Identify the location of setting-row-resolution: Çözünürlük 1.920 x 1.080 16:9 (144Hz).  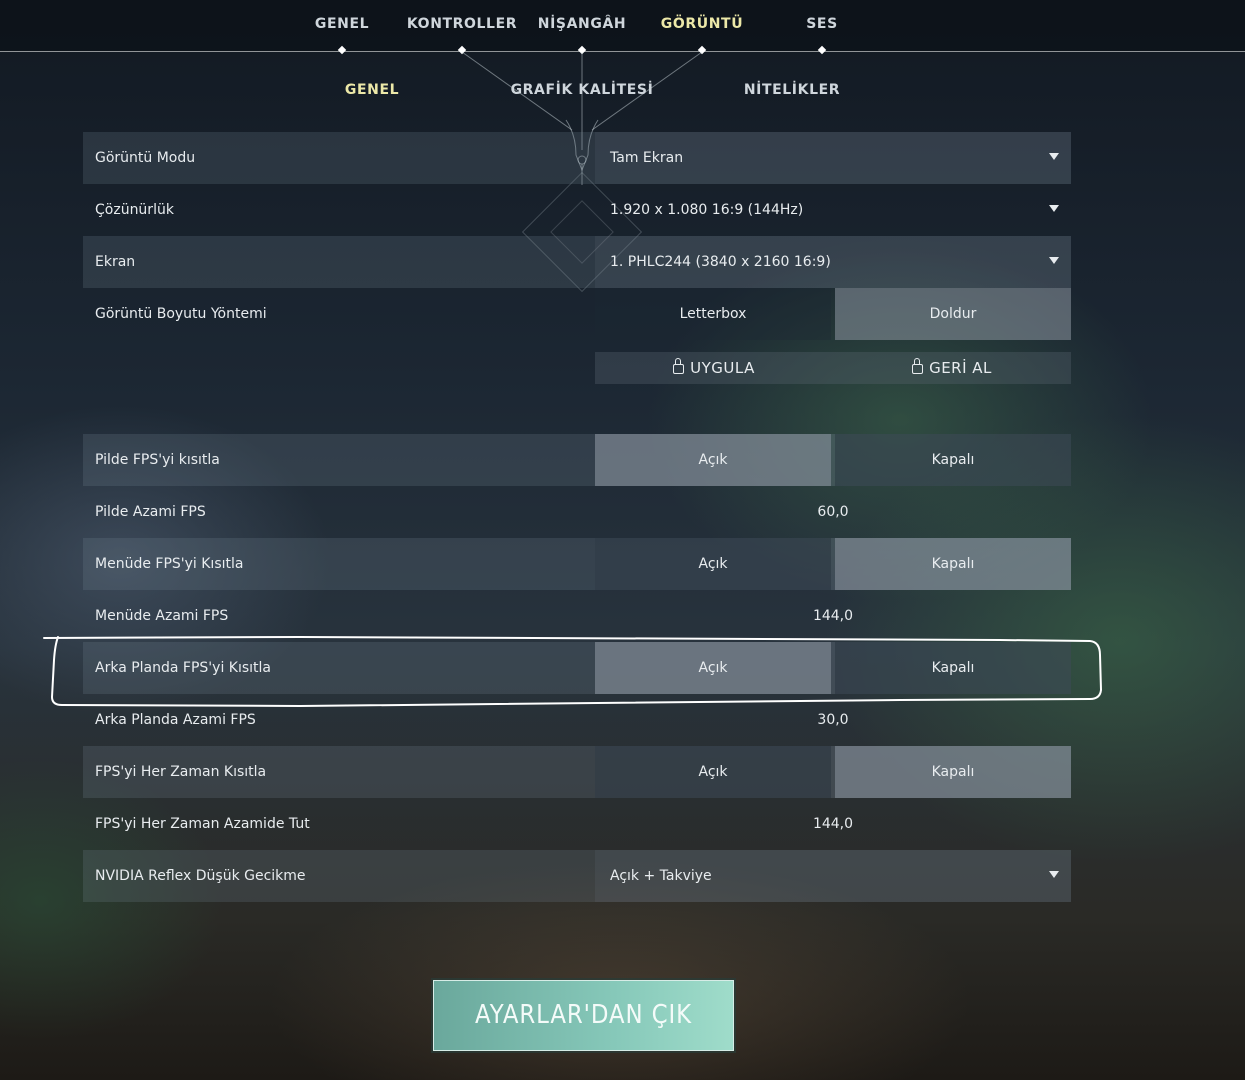
(577, 210).